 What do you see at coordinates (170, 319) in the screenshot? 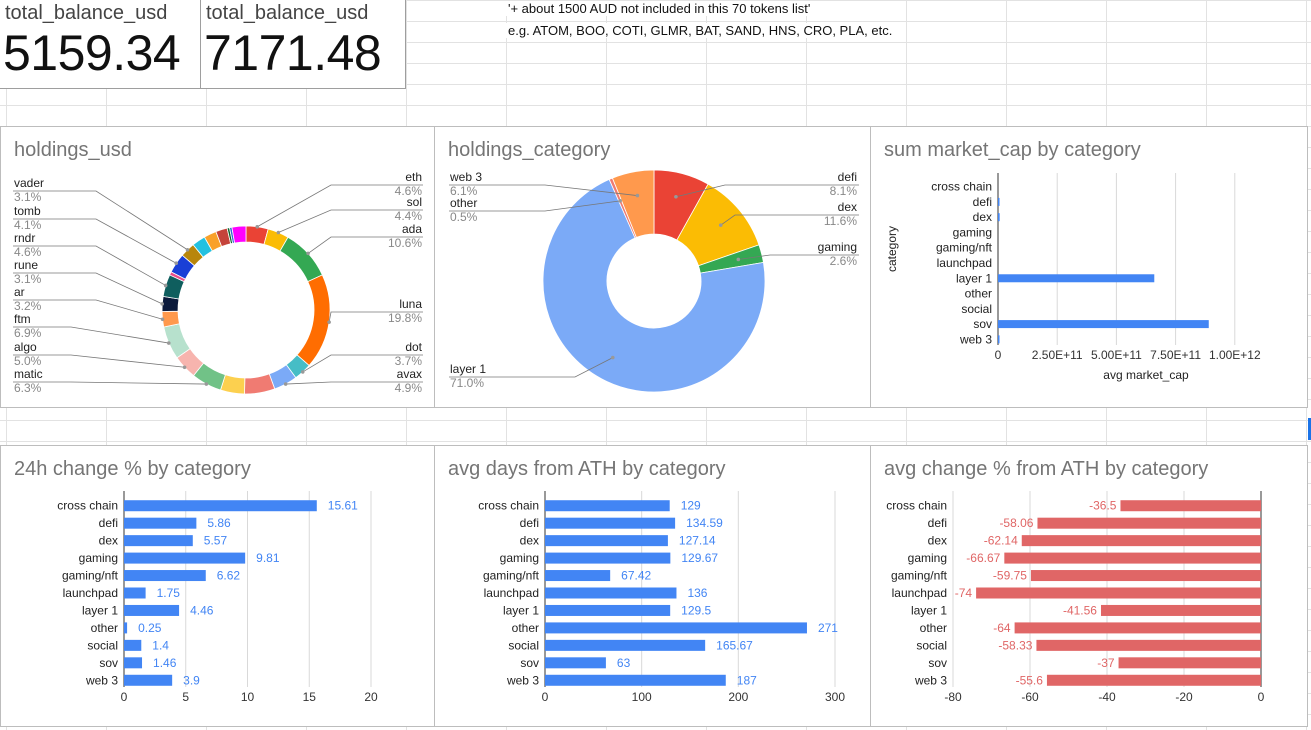
I see `pie-slice-ar` at bounding box center [170, 319].